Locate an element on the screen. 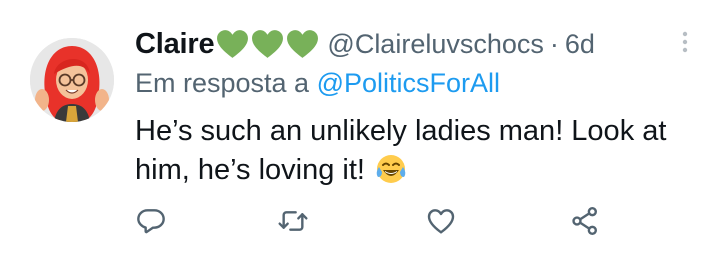 The height and width of the screenshot is (264, 720). reply-button is located at coordinates (151, 221).